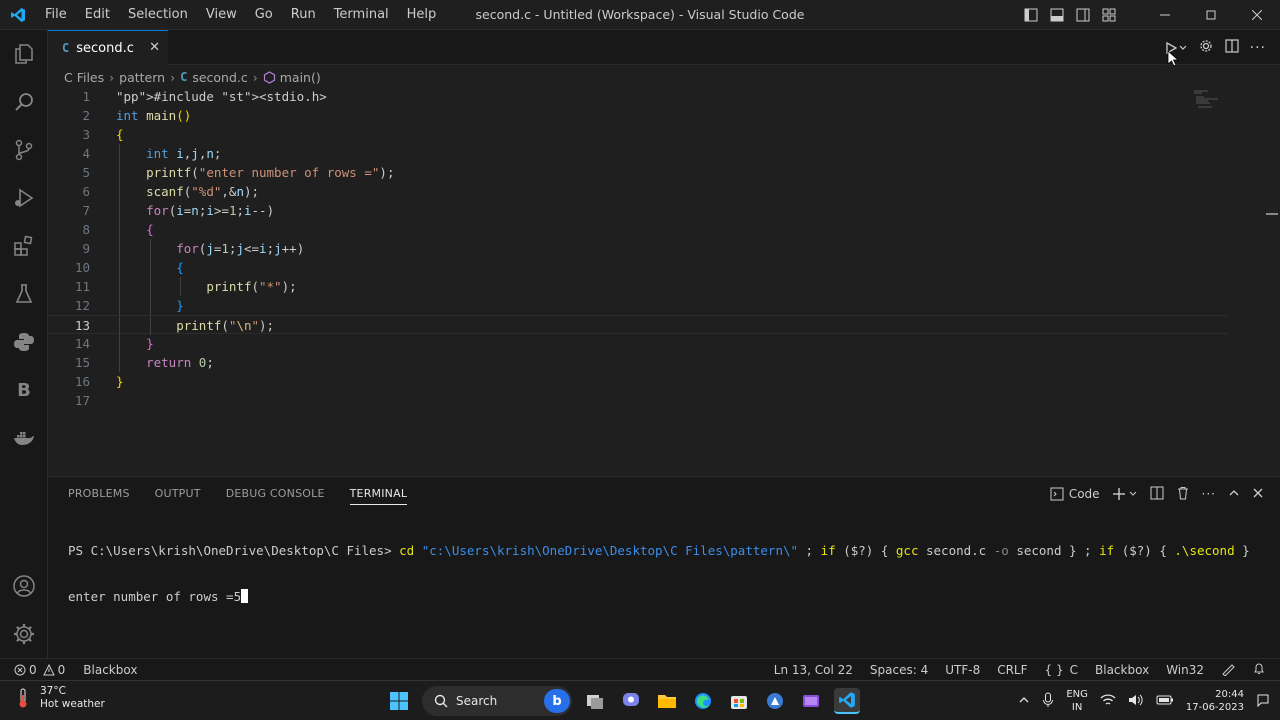  I want to click on code-line: 8 {, so click(638, 229).